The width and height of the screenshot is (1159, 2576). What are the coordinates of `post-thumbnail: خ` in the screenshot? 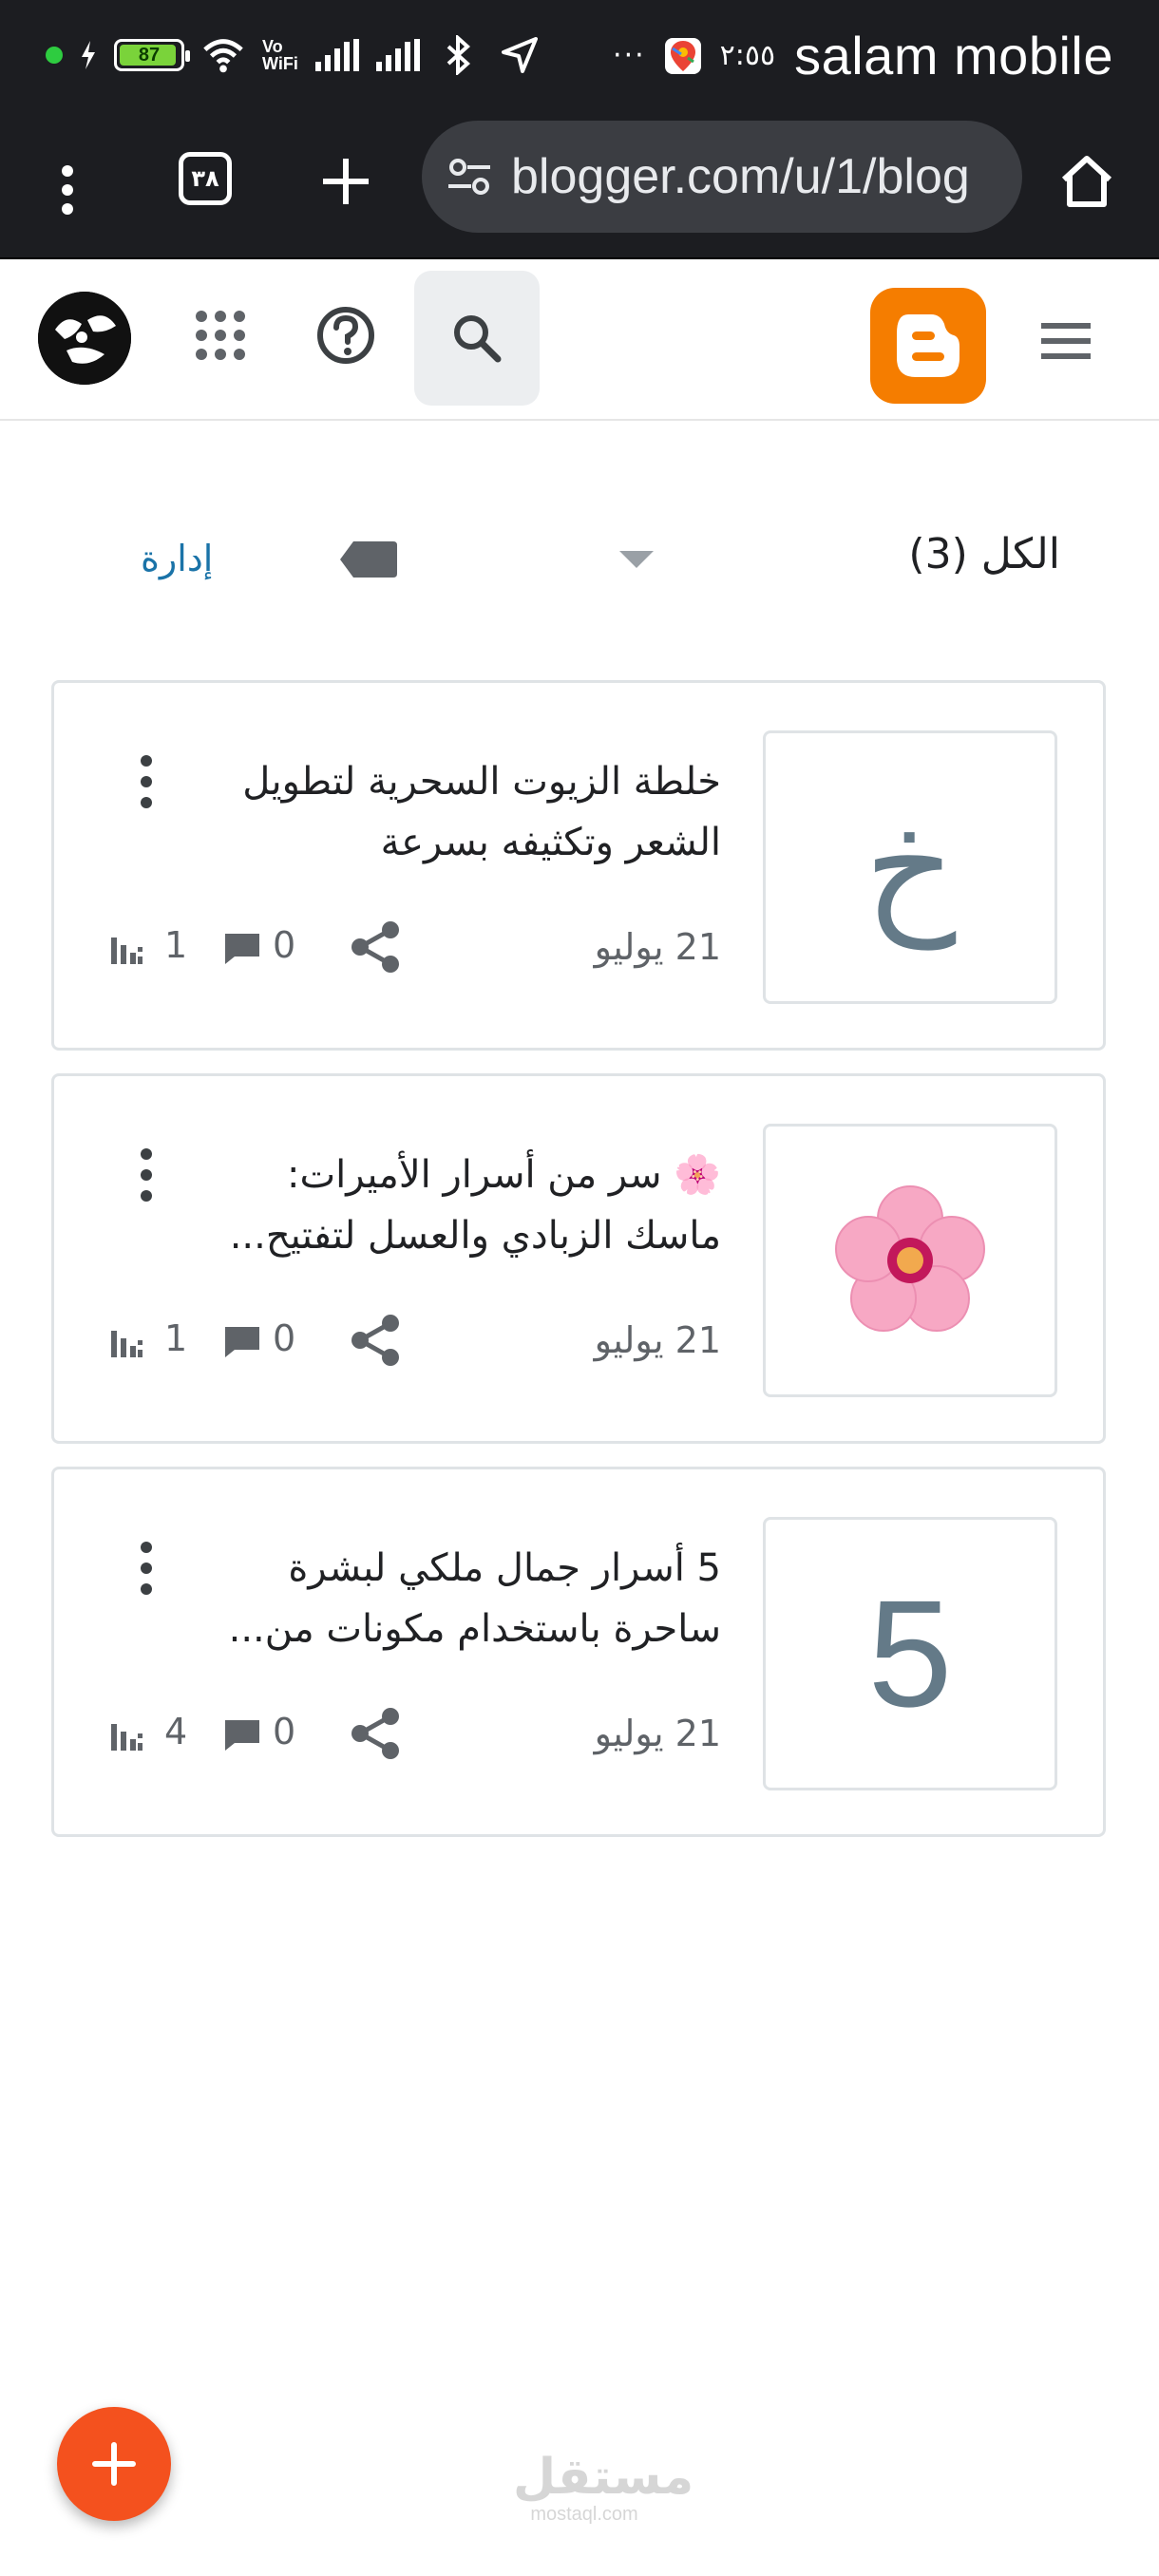 It's located at (910, 867).